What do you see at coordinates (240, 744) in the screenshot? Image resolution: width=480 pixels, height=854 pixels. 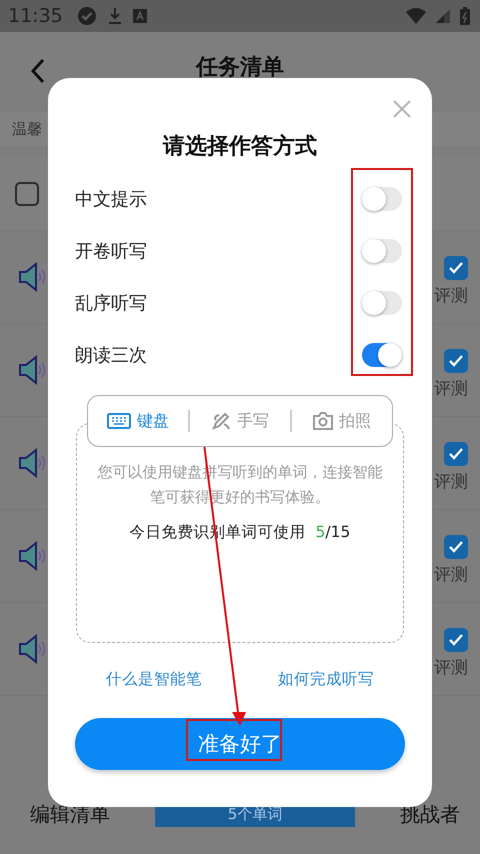 I see `ready-button: 准备好了` at bounding box center [240, 744].